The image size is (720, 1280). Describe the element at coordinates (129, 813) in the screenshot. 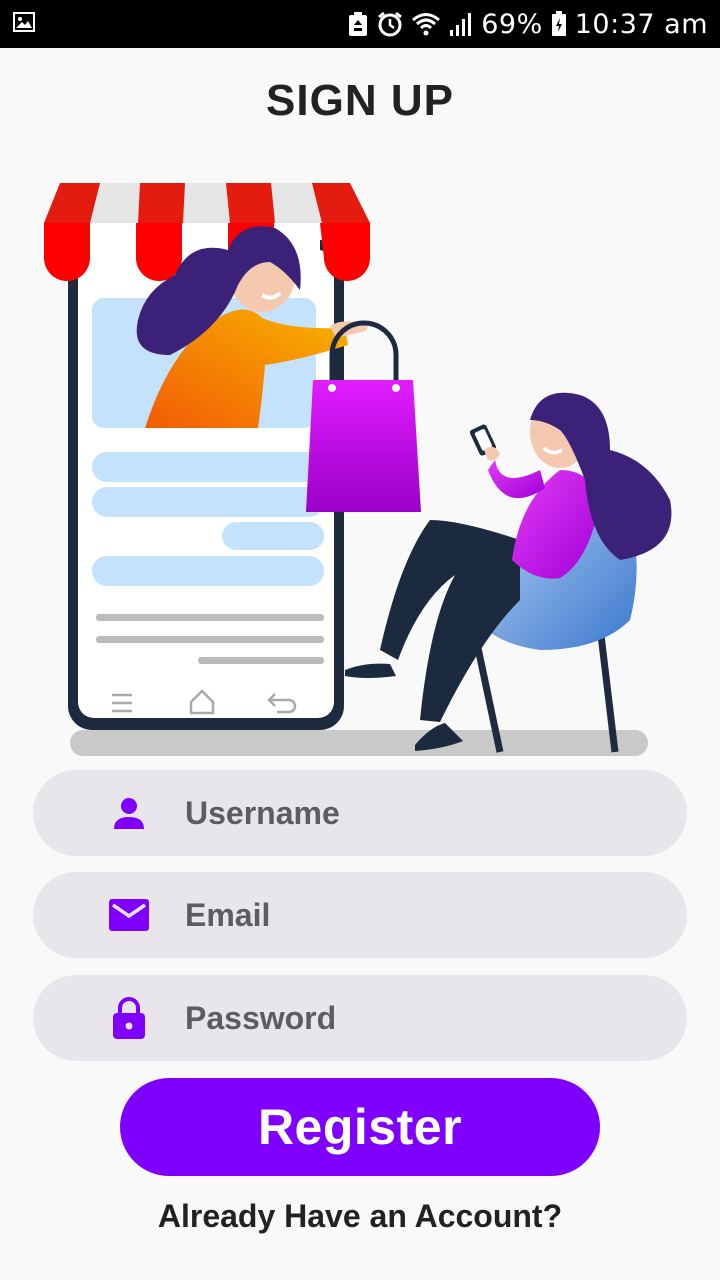

I see `person-icon` at that location.